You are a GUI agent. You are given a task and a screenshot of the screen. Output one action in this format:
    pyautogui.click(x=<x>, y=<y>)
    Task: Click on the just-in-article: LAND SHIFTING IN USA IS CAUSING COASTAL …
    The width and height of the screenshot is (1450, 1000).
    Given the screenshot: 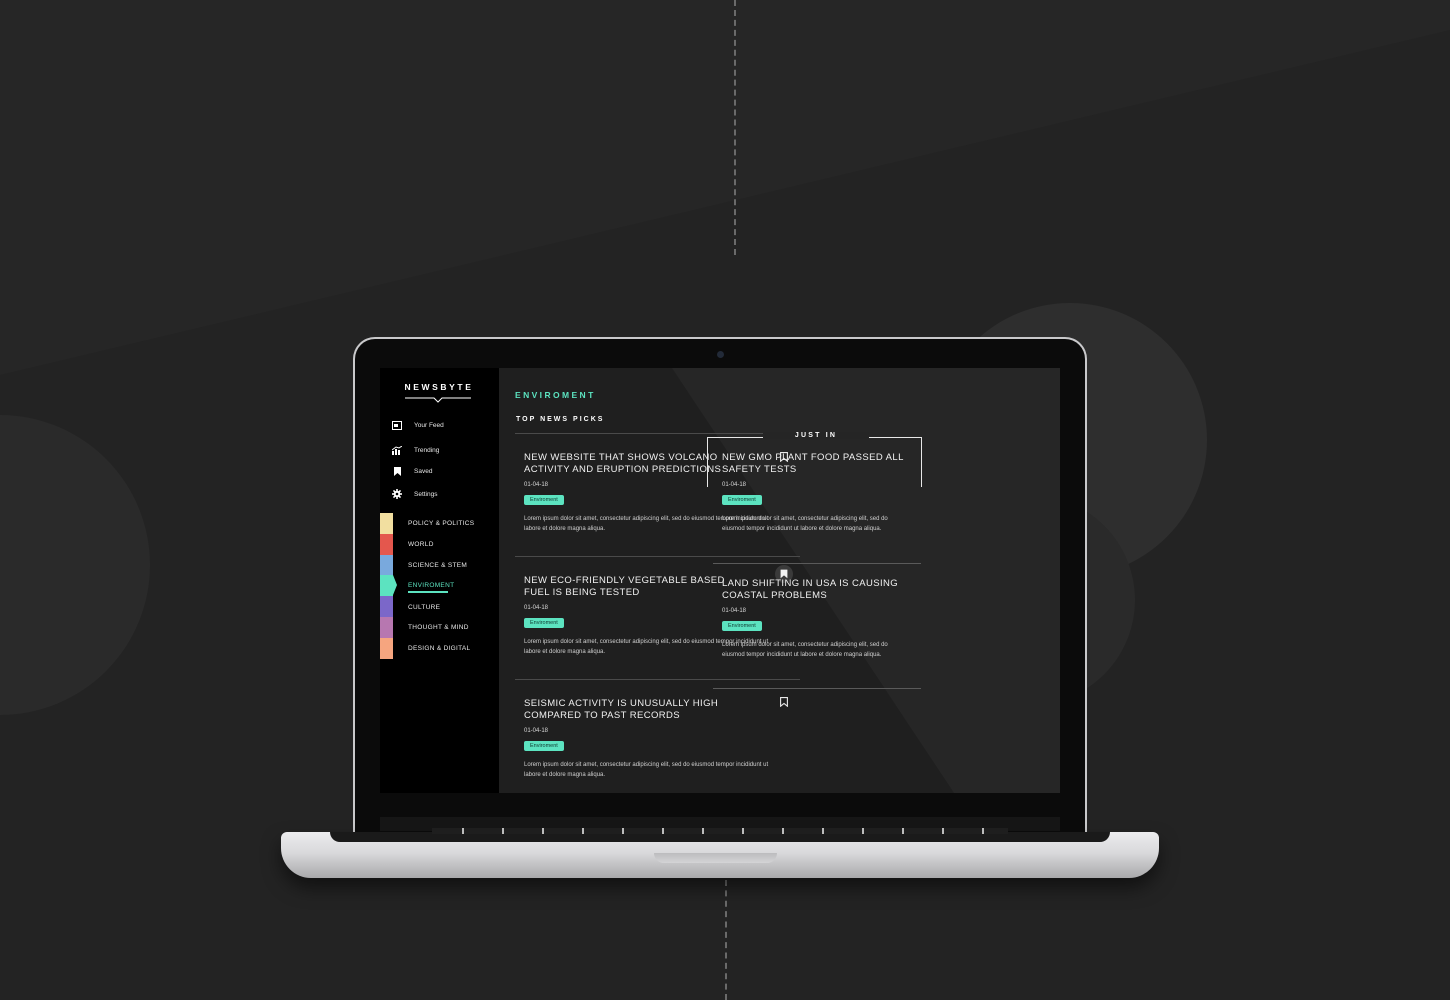 What is the action you would take?
    pyautogui.click(x=817, y=619)
    